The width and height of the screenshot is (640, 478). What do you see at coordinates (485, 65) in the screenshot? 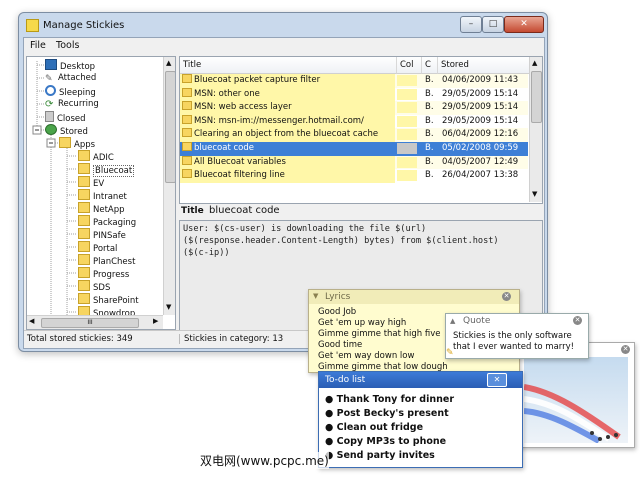
I see `column-header-stored: Stored` at bounding box center [485, 65].